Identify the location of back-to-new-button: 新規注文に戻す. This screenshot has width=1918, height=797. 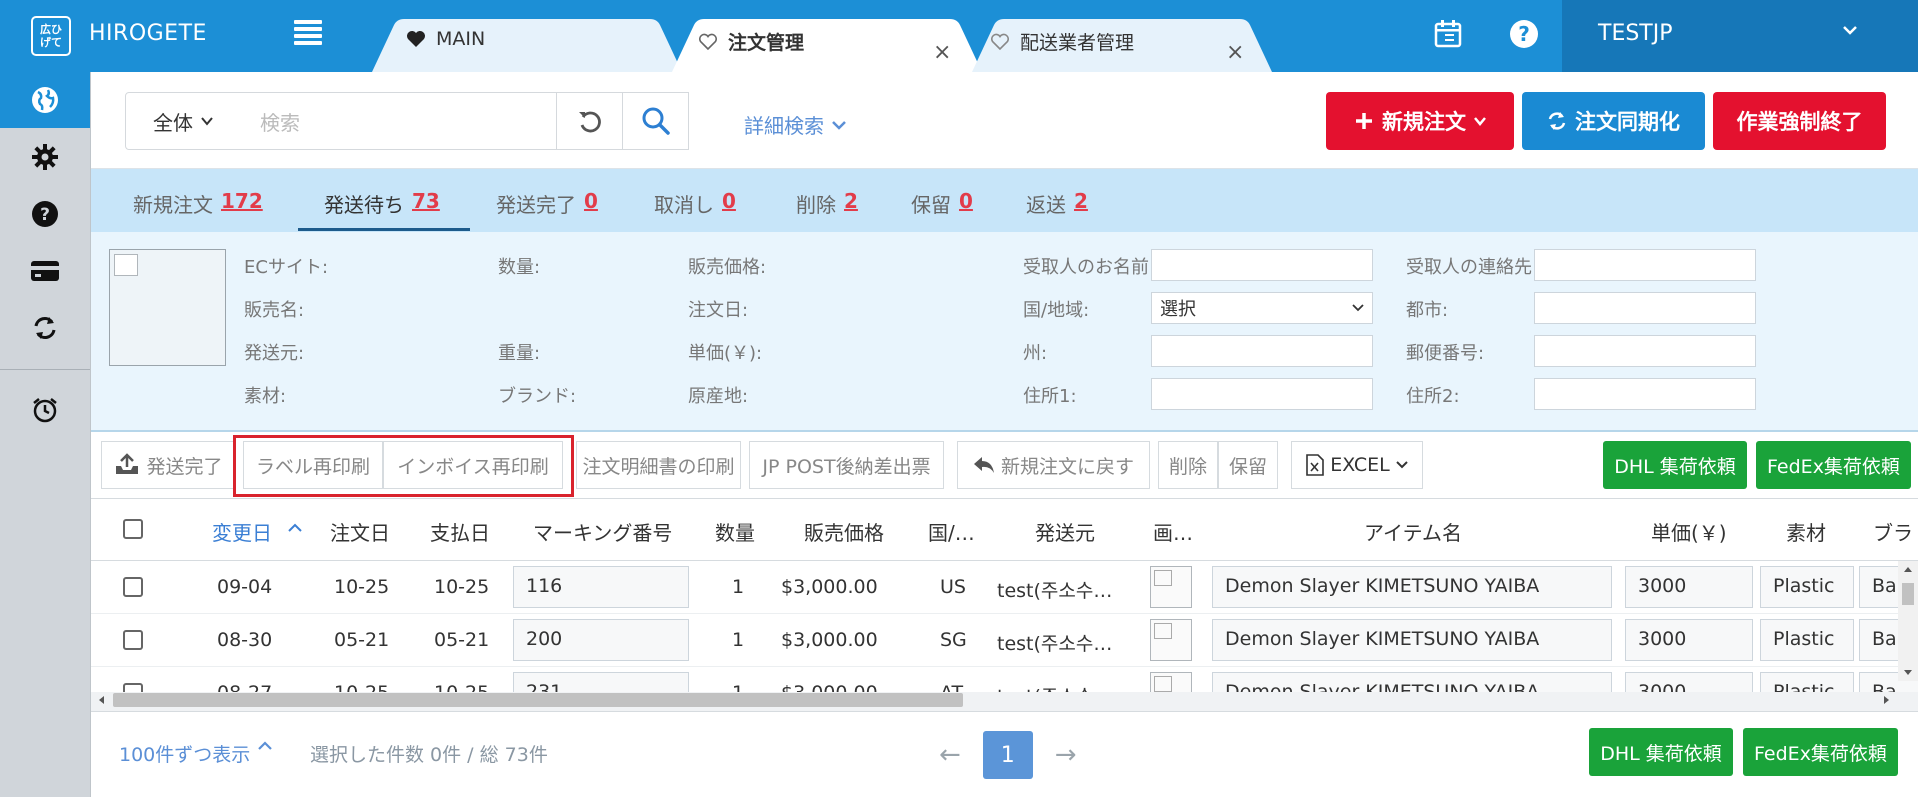
(1053, 465).